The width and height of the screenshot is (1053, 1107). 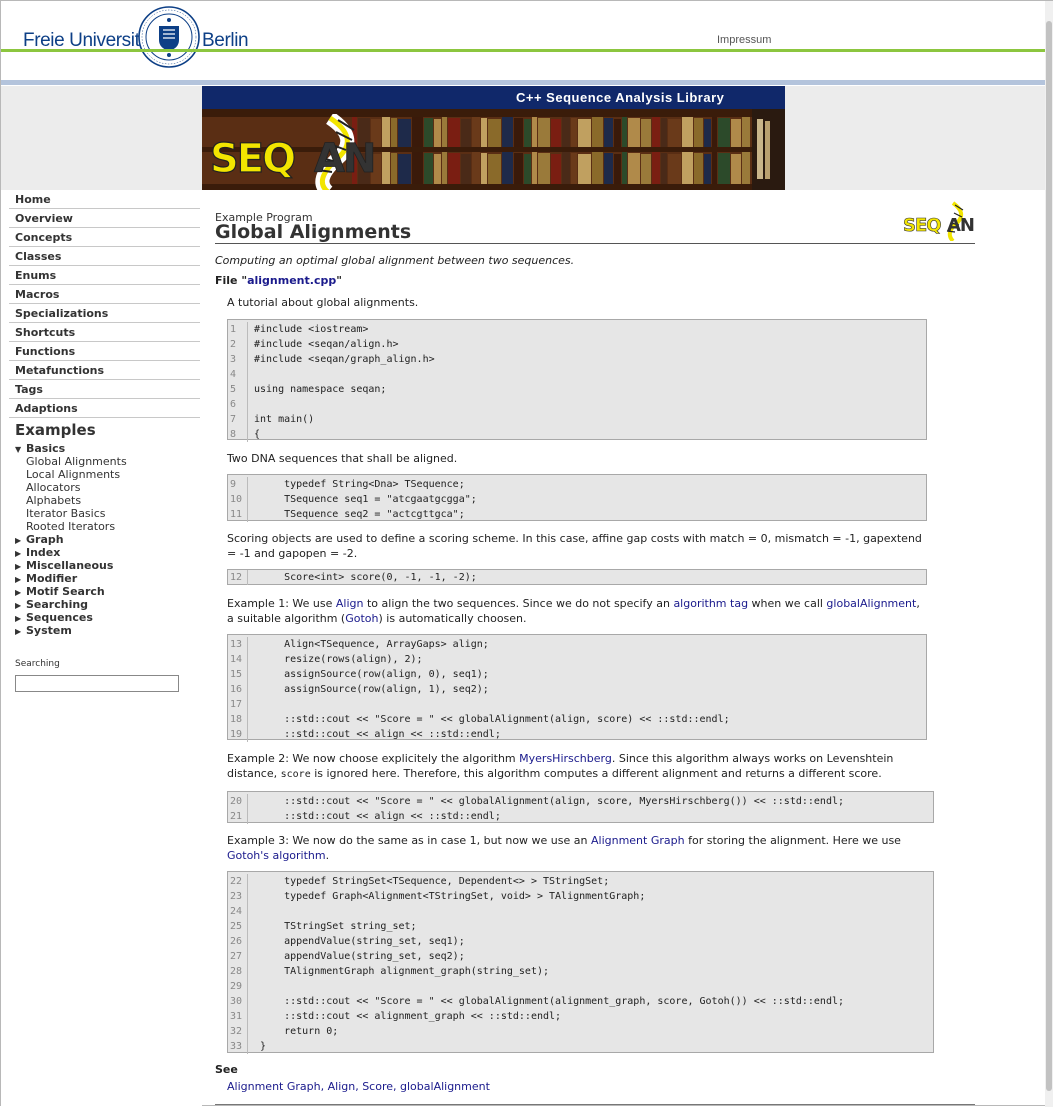 What do you see at coordinates (335, 926) in the screenshot?
I see `code-text: TStringSet string_set;` at bounding box center [335, 926].